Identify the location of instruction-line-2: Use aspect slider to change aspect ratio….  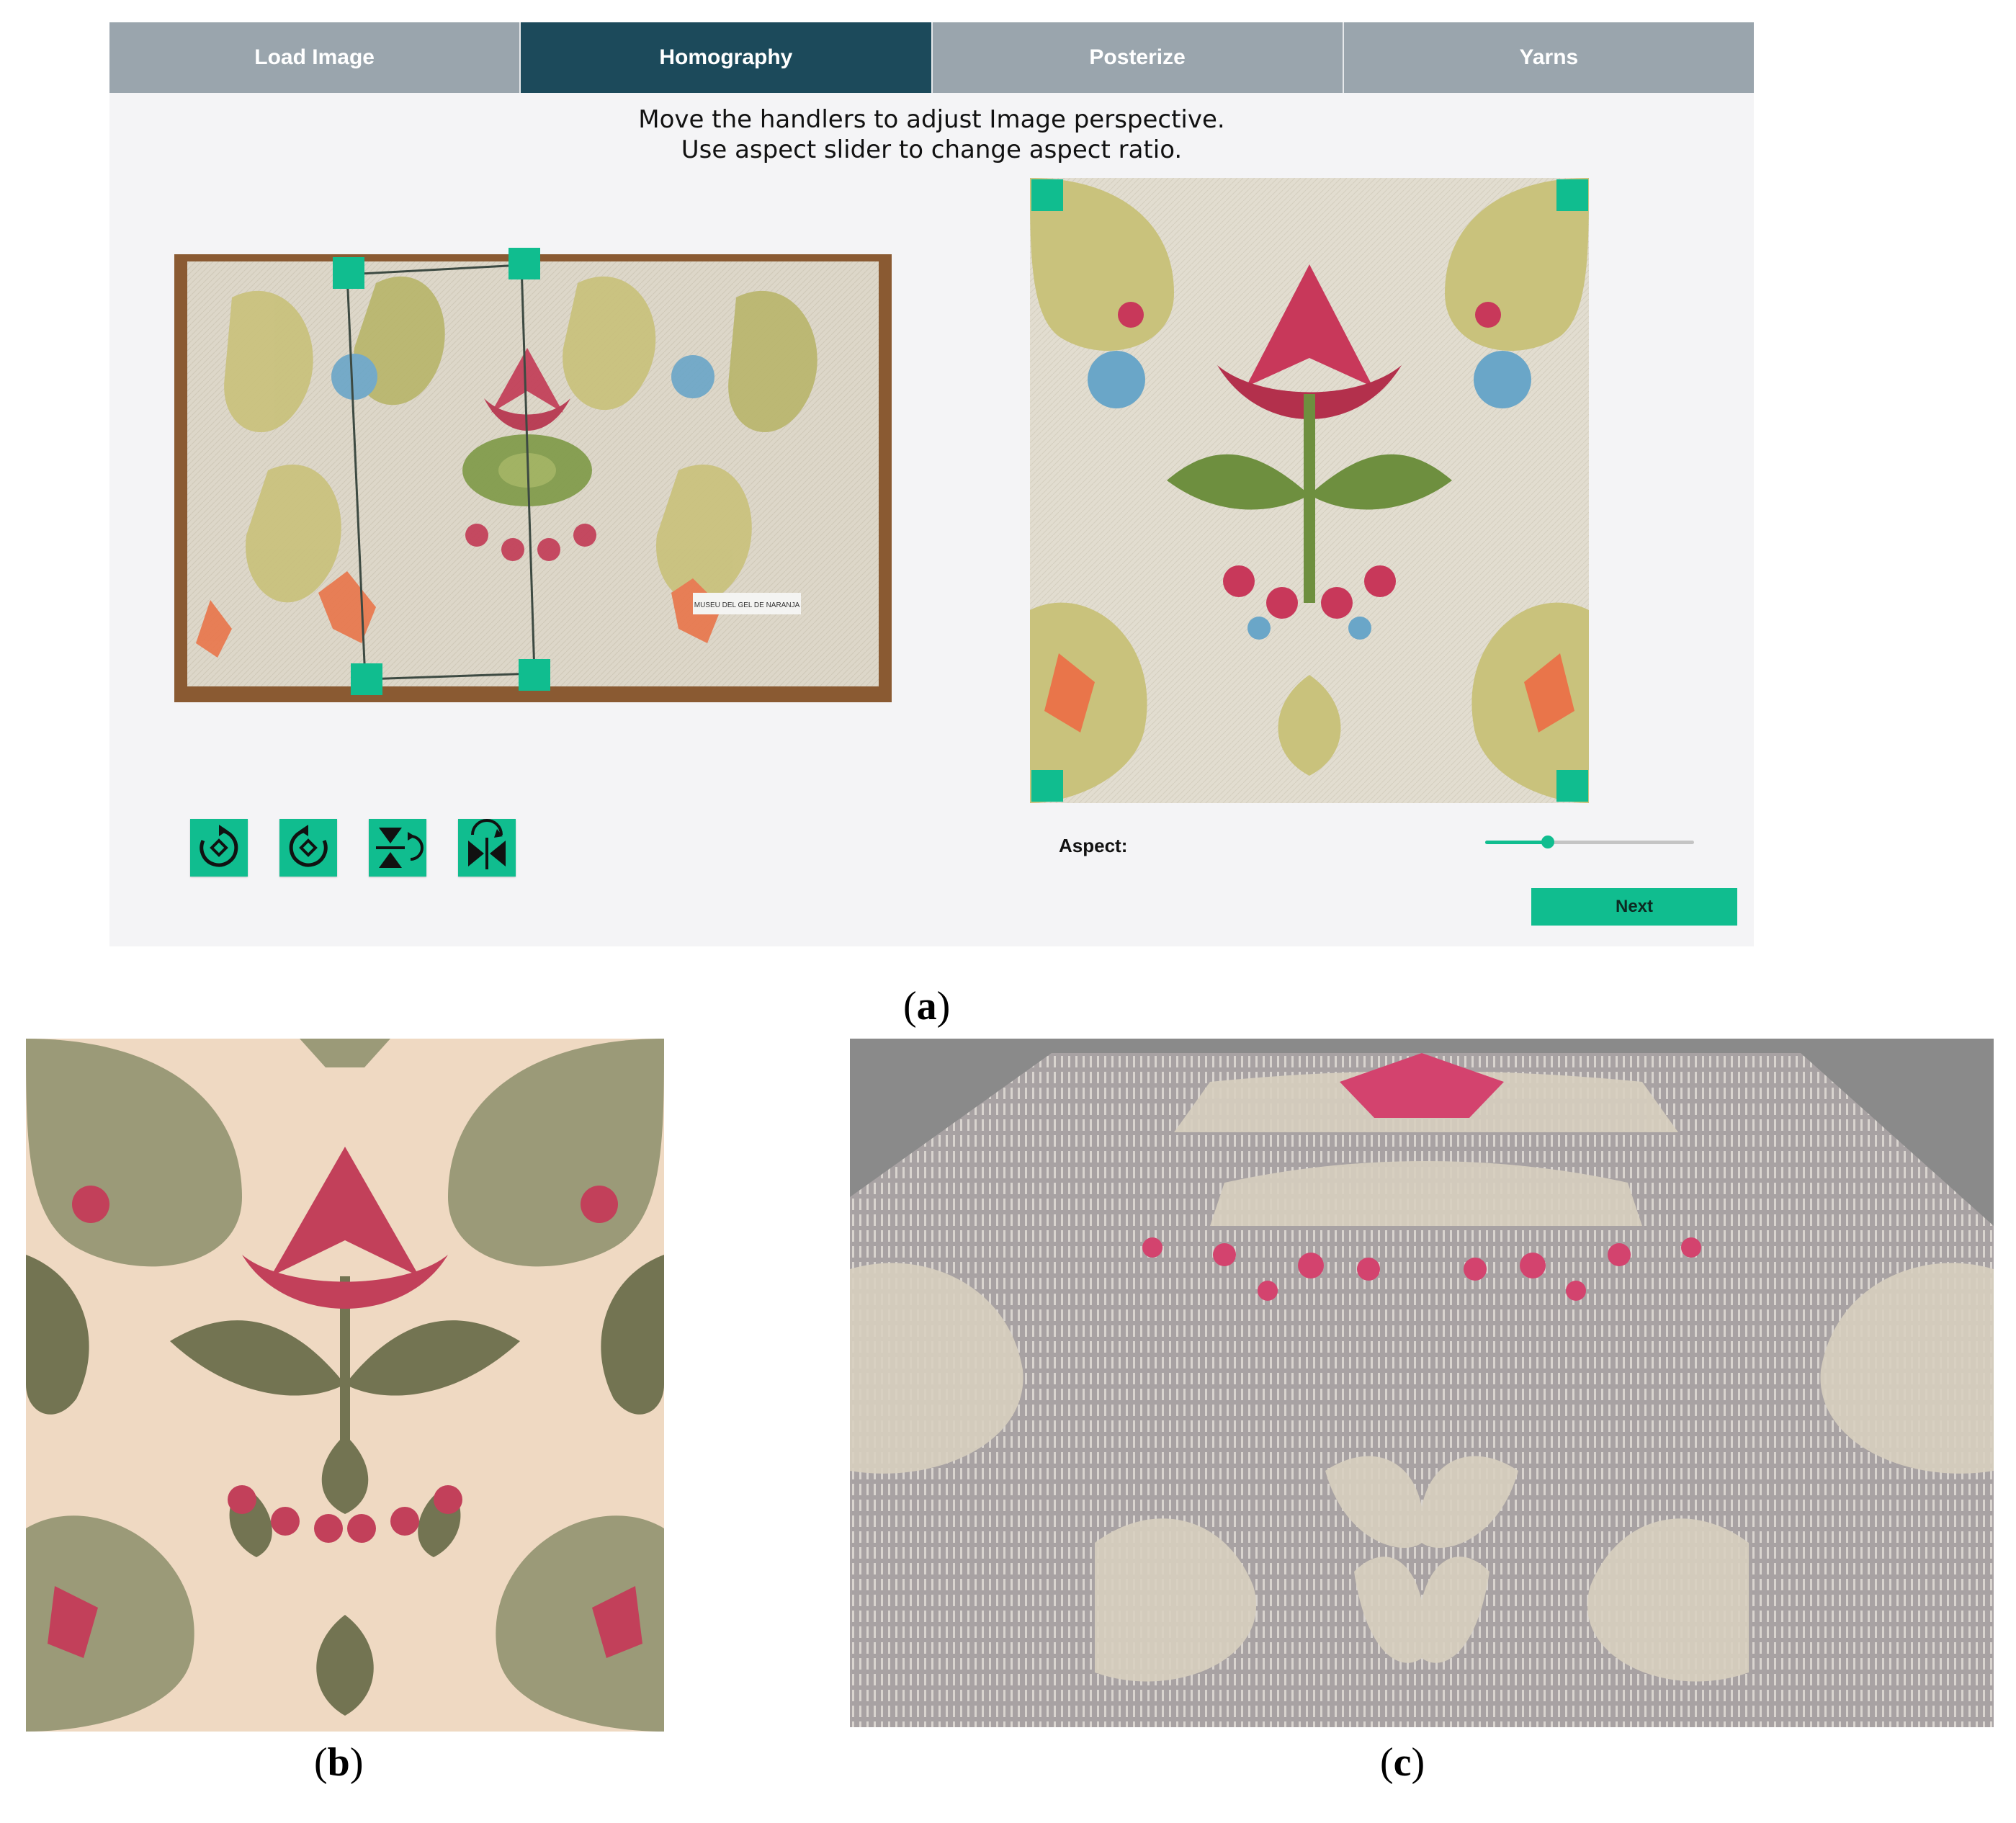
(932, 149).